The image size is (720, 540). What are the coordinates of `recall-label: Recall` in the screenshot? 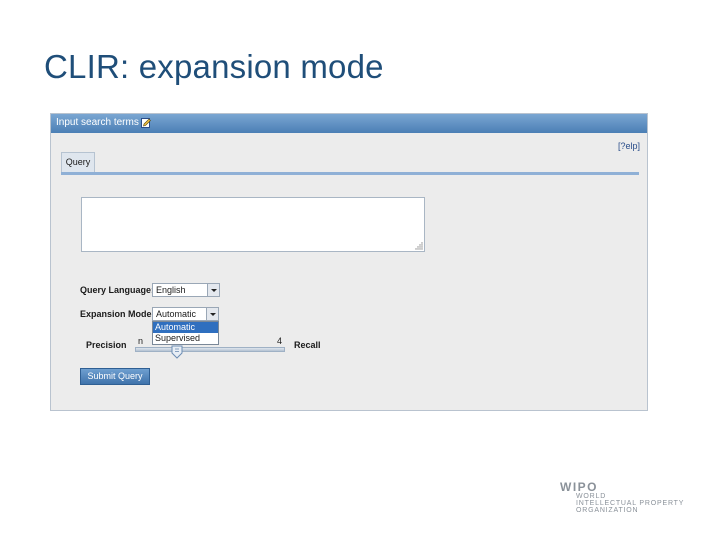 It's located at (307, 345).